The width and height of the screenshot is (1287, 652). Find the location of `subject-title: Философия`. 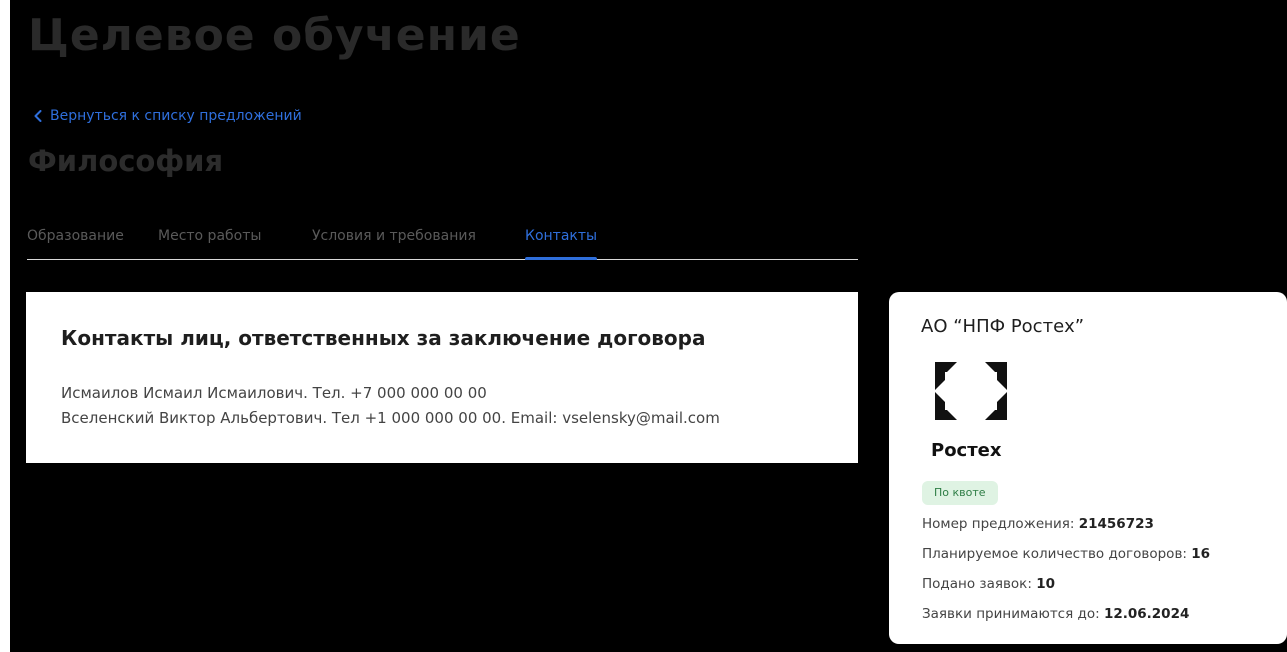

subject-title: Философия is located at coordinates (126, 161).